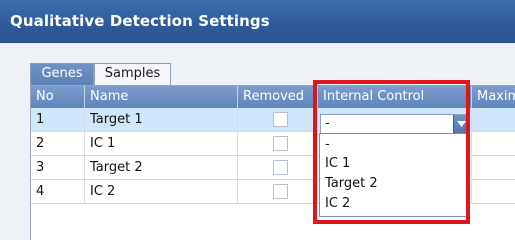 The width and height of the screenshot is (515, 240). Describe the element at coordinates (140, 21) in the screenshot. I see `window-title: Qualitative Detection Settings` at that location.